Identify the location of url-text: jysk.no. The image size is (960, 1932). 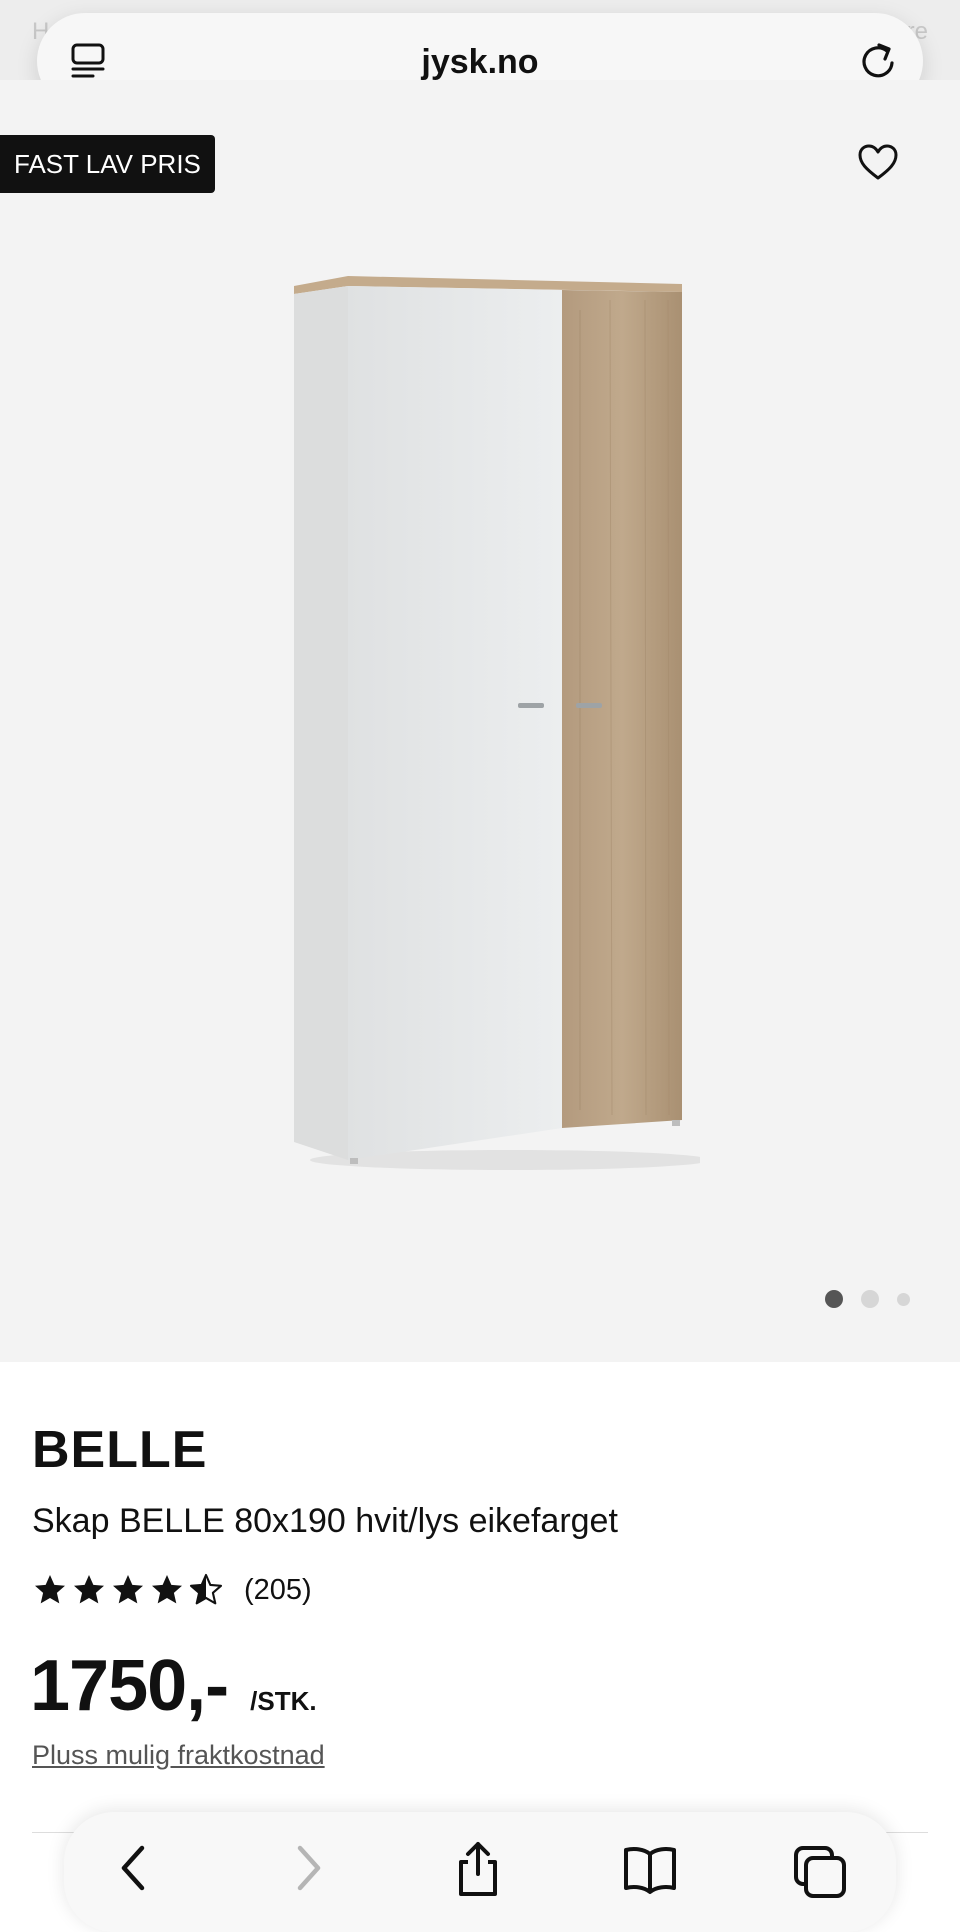
(480, 62).